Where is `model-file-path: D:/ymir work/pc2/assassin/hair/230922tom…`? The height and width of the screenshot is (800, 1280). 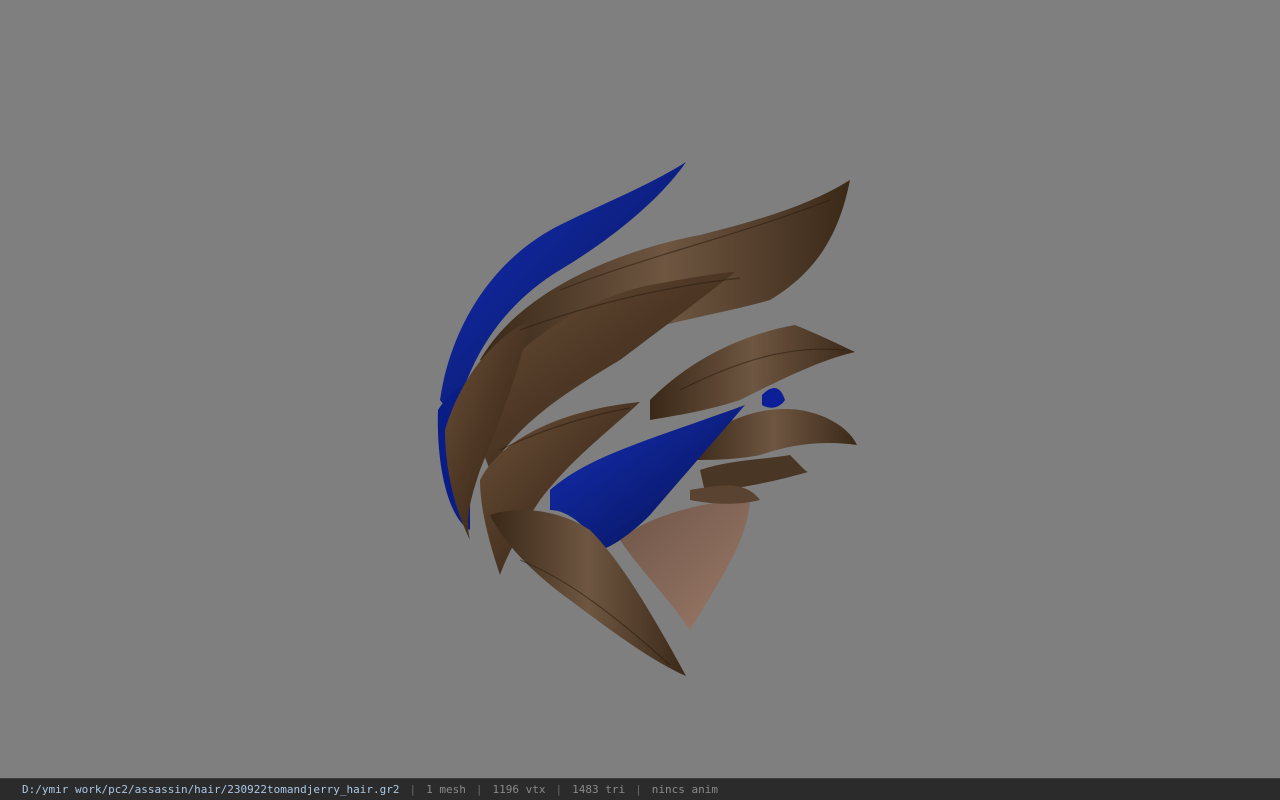 model-file-path: D:/ymir work/pc2/assassin/hair/230922tom… is located at coordinates (211, 789).